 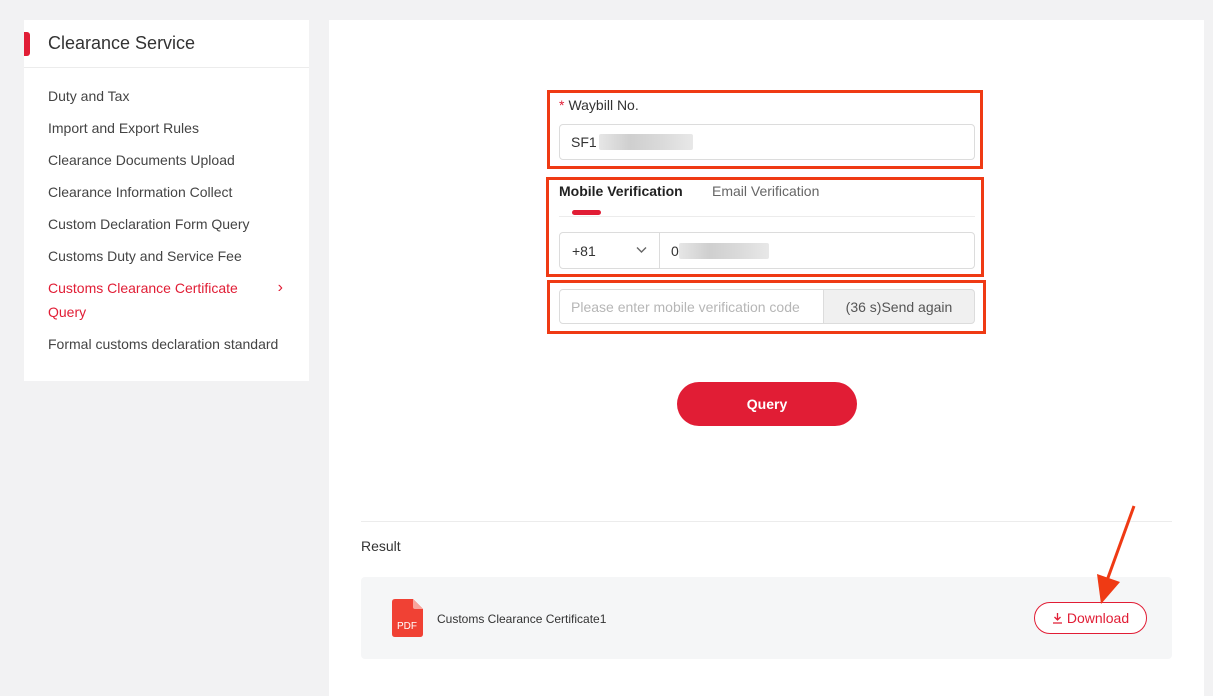 I want to click on pdf-badge-text: PDF, so click(x=407, y=626).